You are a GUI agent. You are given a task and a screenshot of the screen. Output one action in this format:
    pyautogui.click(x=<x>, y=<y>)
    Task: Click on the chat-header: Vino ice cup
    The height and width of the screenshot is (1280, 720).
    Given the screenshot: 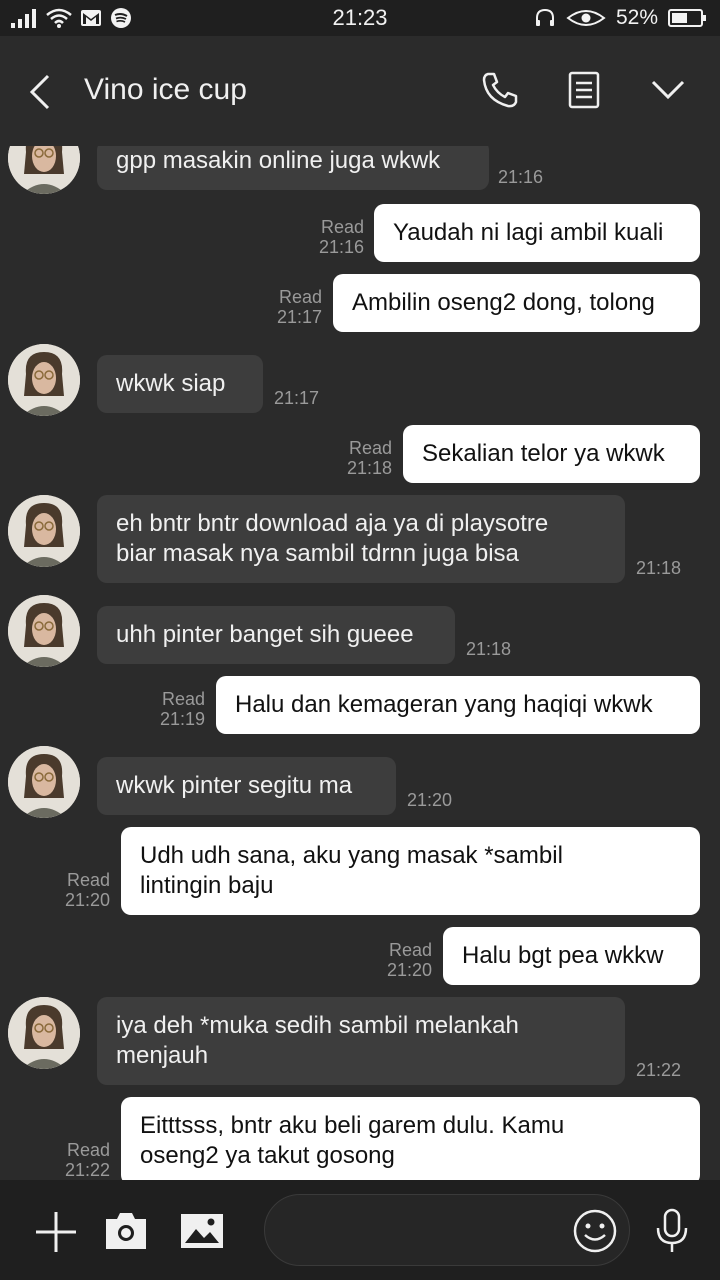 What is the action you would take?
    pyautogui.click(x=360, y=91)
    